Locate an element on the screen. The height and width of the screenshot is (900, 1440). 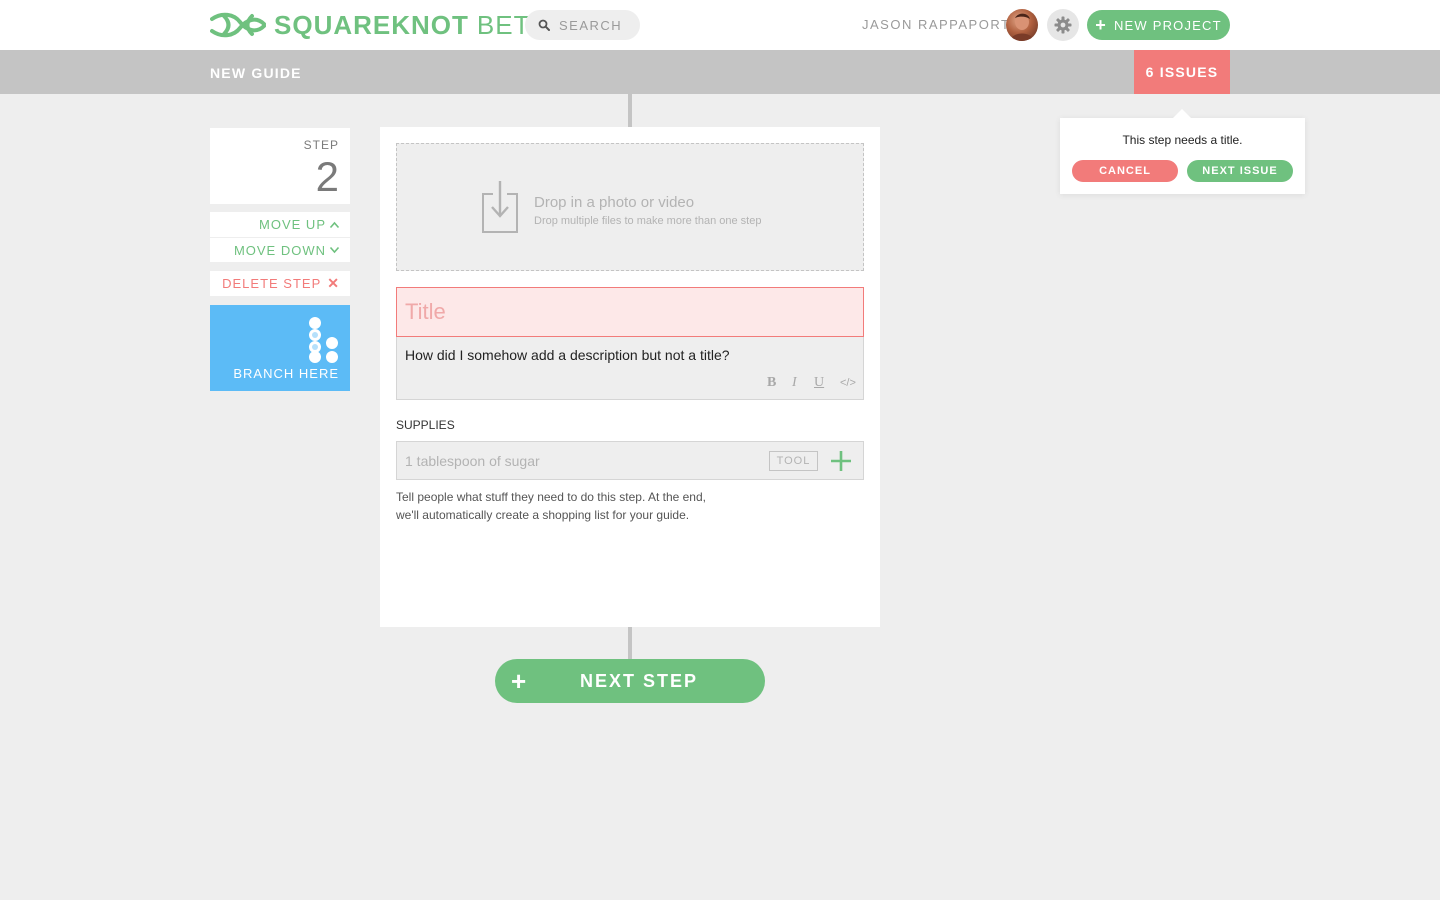
step-number: 2 is located at coordinates (327, 176).